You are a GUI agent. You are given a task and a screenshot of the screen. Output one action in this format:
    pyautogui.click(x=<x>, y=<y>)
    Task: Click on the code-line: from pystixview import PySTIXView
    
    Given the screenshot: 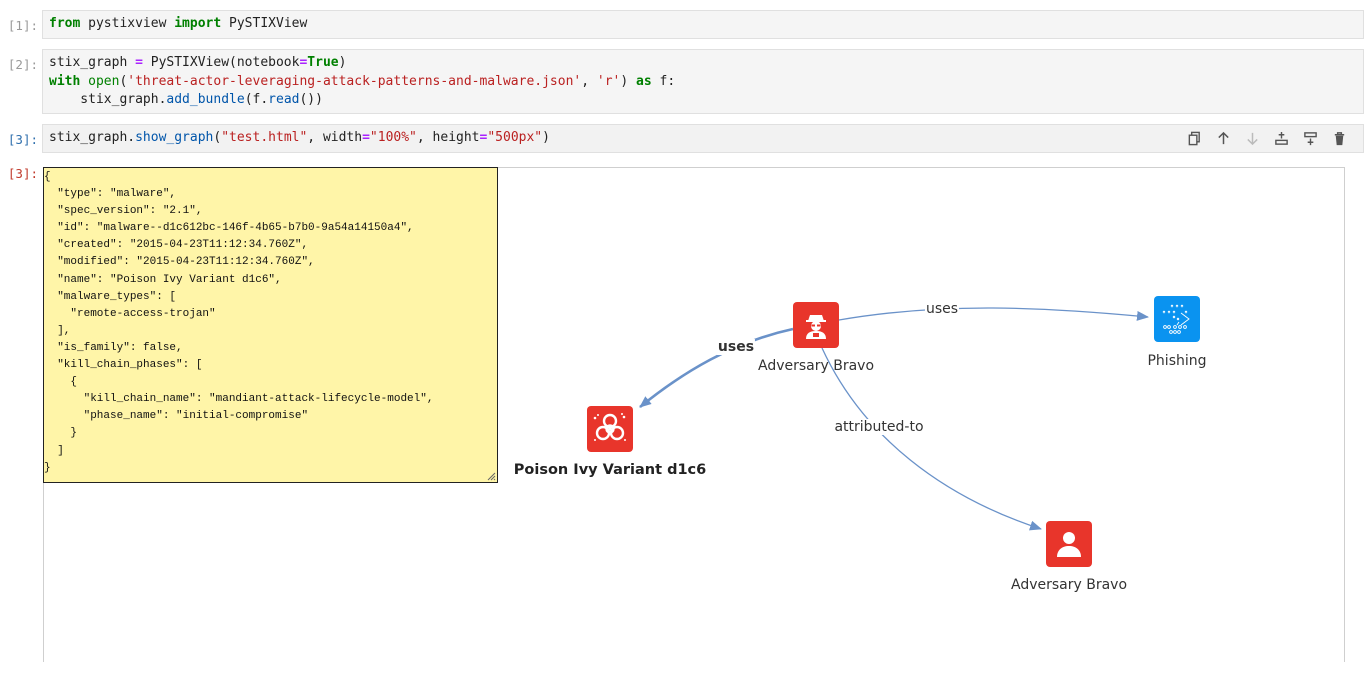 What is the action you would take?
    pyautogui.click(x=178, y=23)
    